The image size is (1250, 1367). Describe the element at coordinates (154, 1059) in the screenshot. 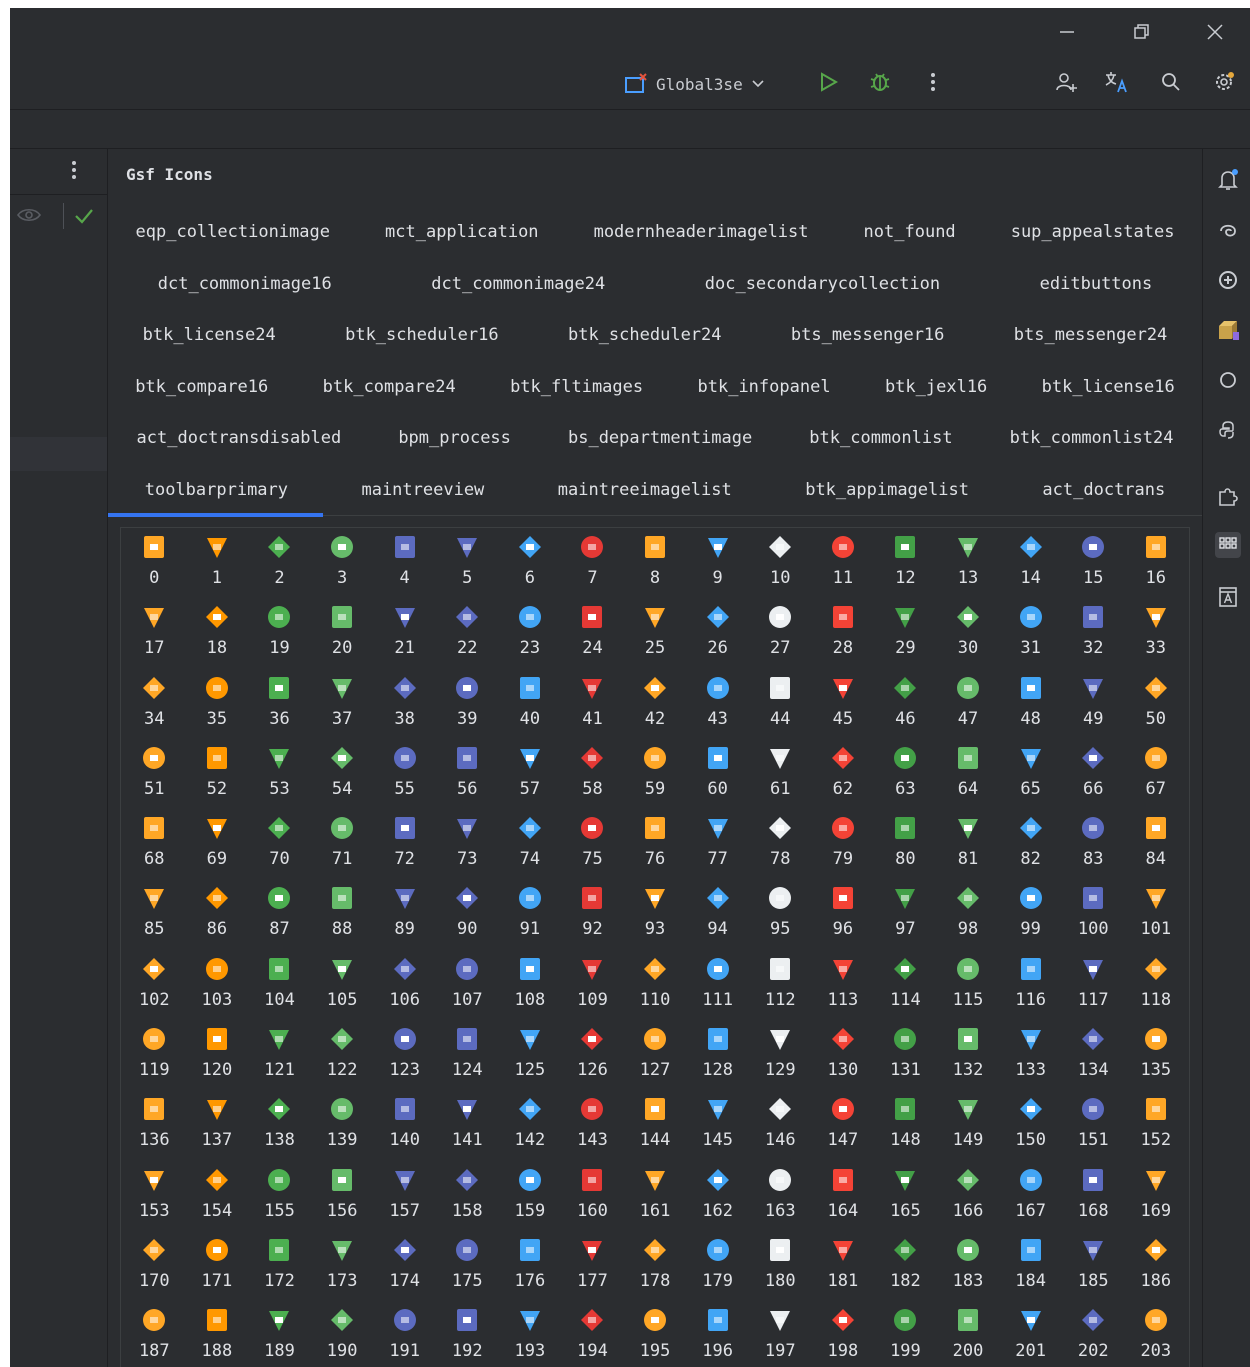

I see `icon-cell: 119` at that location.